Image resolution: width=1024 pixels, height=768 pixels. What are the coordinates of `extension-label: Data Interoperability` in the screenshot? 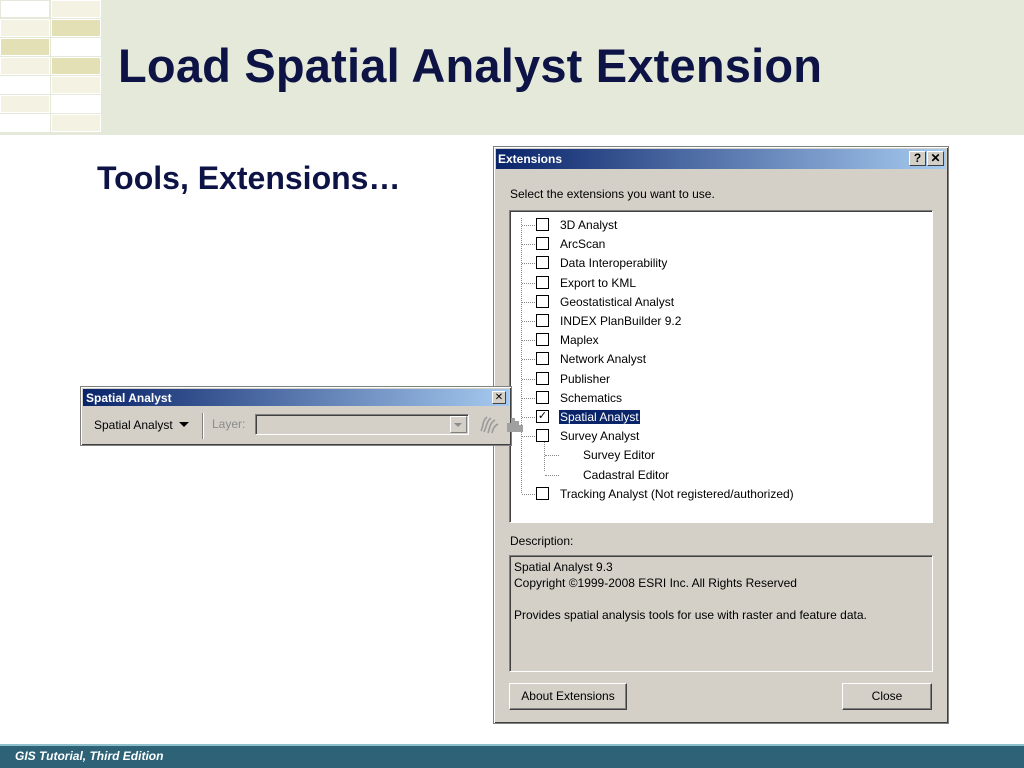 It's located at (614, 263).